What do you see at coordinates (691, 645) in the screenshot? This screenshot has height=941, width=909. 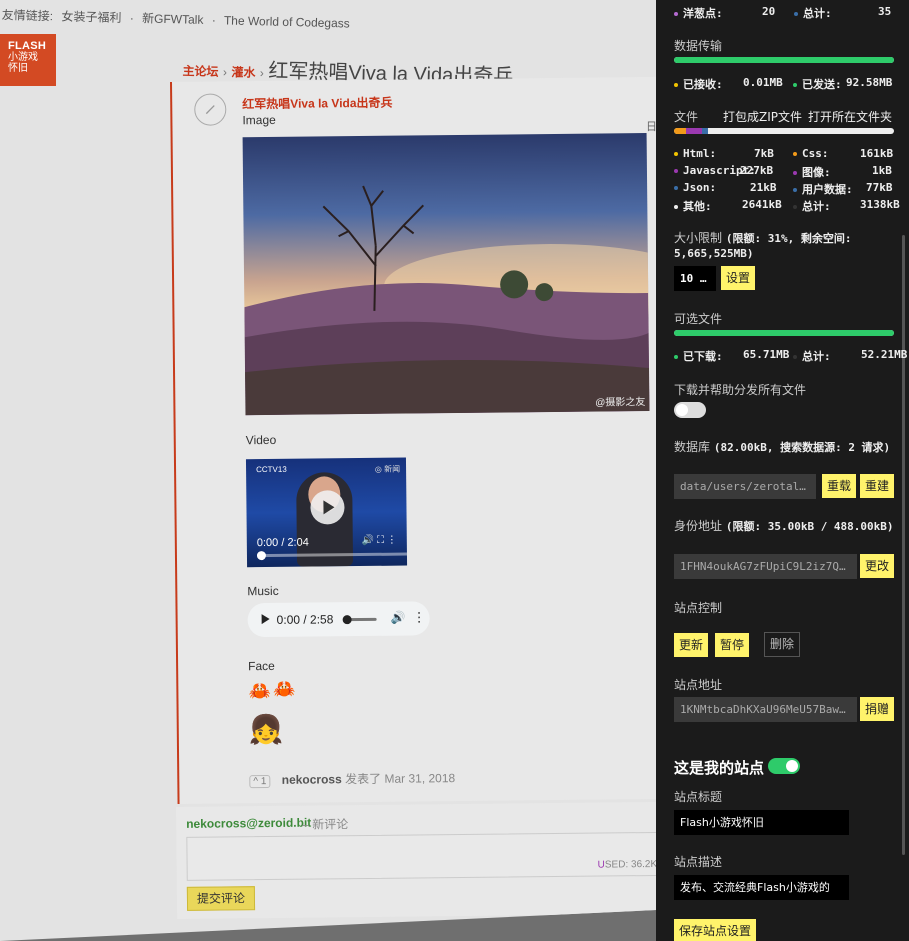 I see `site-update-button: 更新` at bounding box center [691, 645].